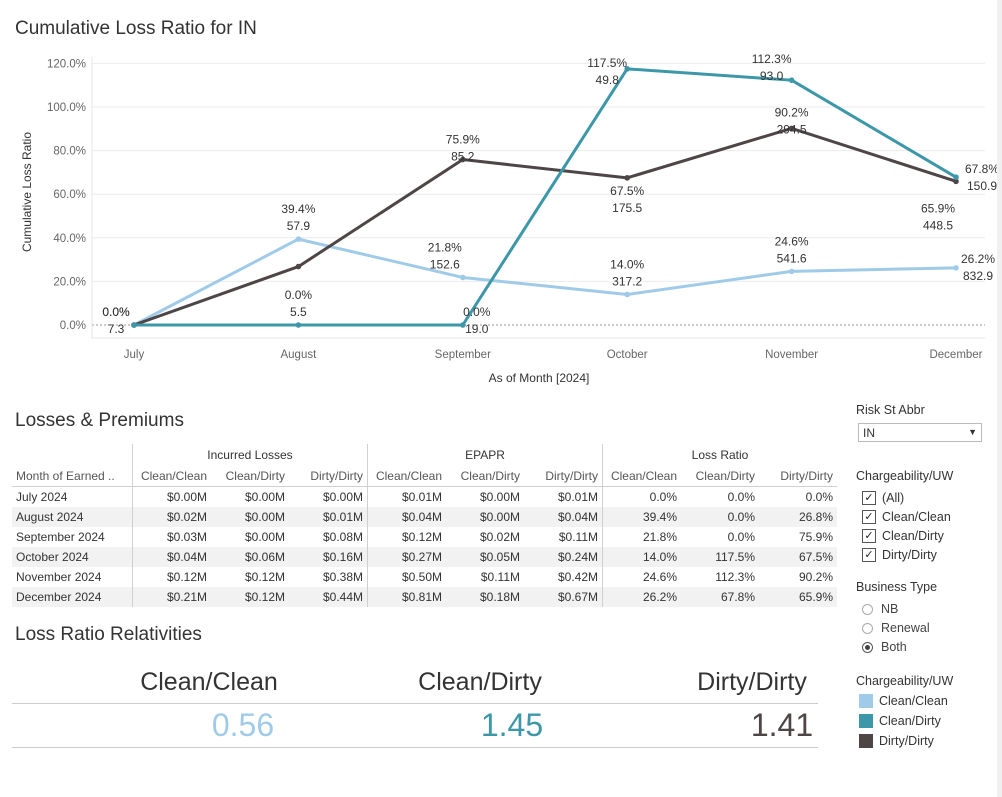 The width and height of the screenshot is (1002, 797). What do you see at coordinates (406, 577) in the screenshot?
I see `value-cell: $0.50M` at bounding box center [406, 577].